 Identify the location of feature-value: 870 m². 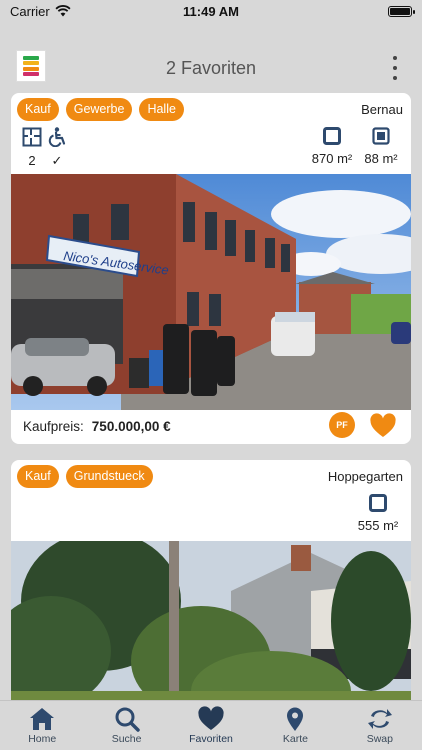
(332, 158).